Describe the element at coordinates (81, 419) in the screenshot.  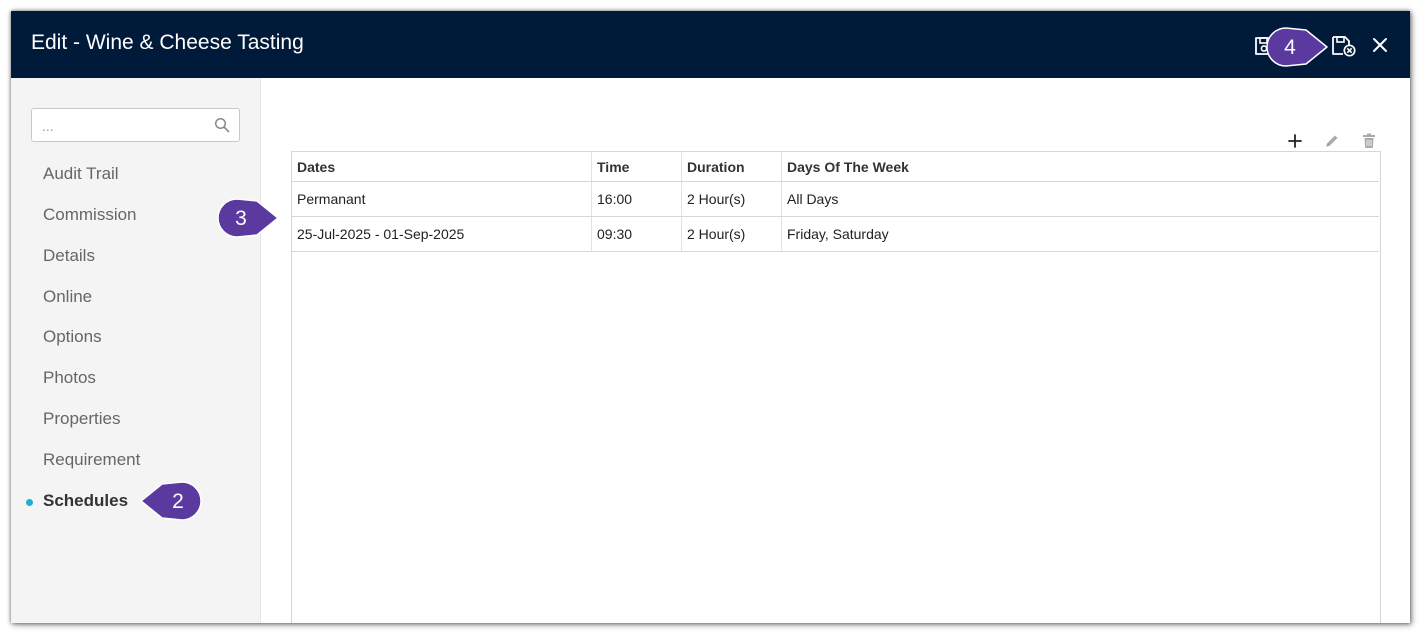
I see `sidebar-item-properties: Properties` at that location.